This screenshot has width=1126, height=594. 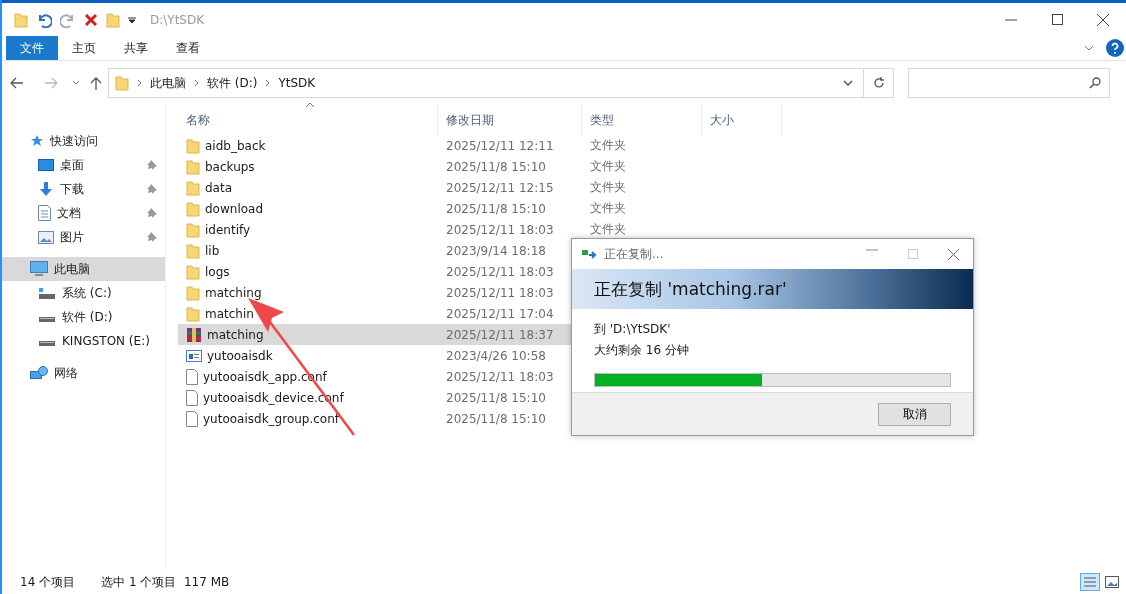 I want to click on file-name: logs, so click(x=308, y=271).